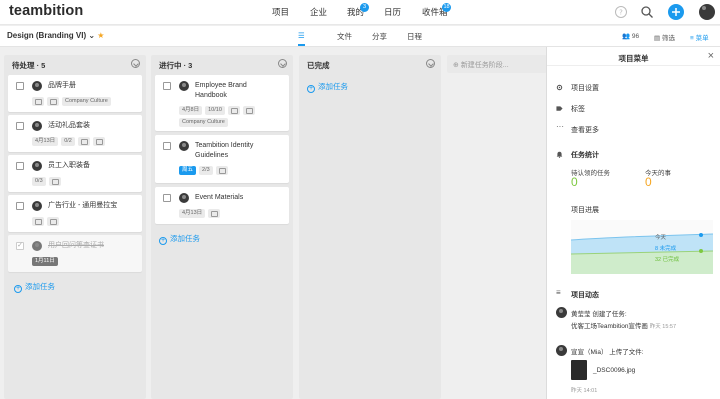 The width and height of the screenshot is (720, 399). What do you see at coordinates (699, 37) in the screenshot?
I see `menu-button: ≡ 菜单` at bounding box center [699, 37].